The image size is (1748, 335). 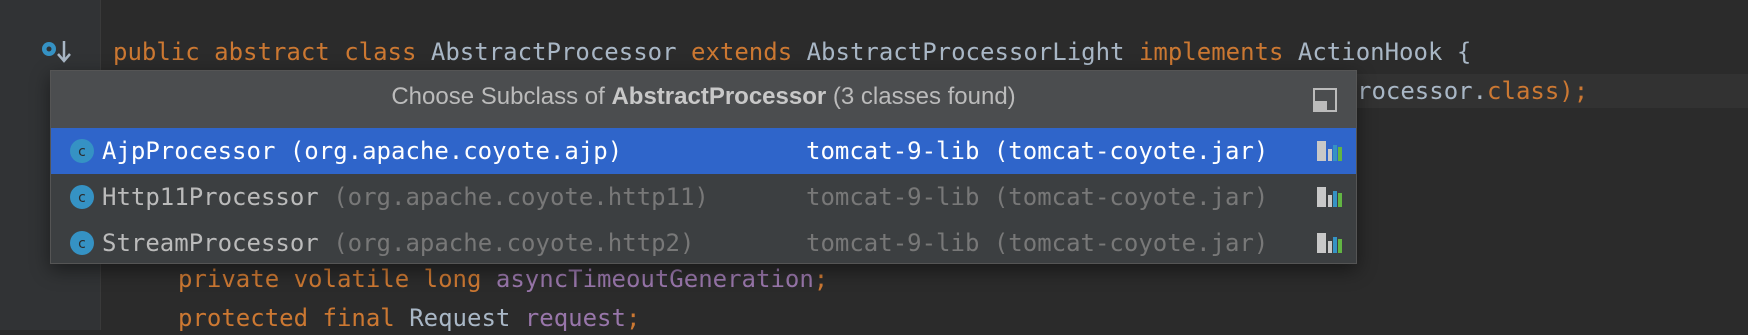 What do you see at coordinates (210, 243) in the screenshot?
I see `item-name: StreamProcessor` at bounding box center [210, 243].